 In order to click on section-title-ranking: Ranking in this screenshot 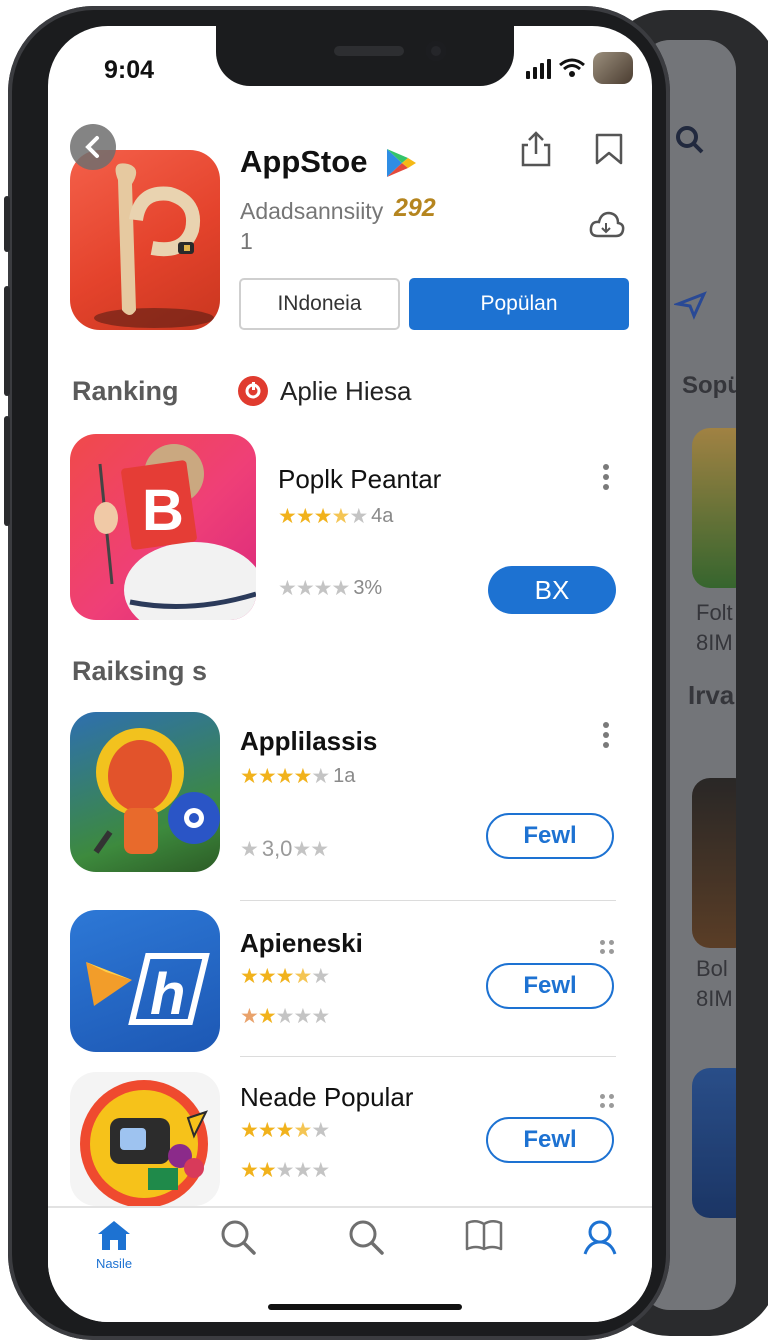, I will do `click(125, 391)`.